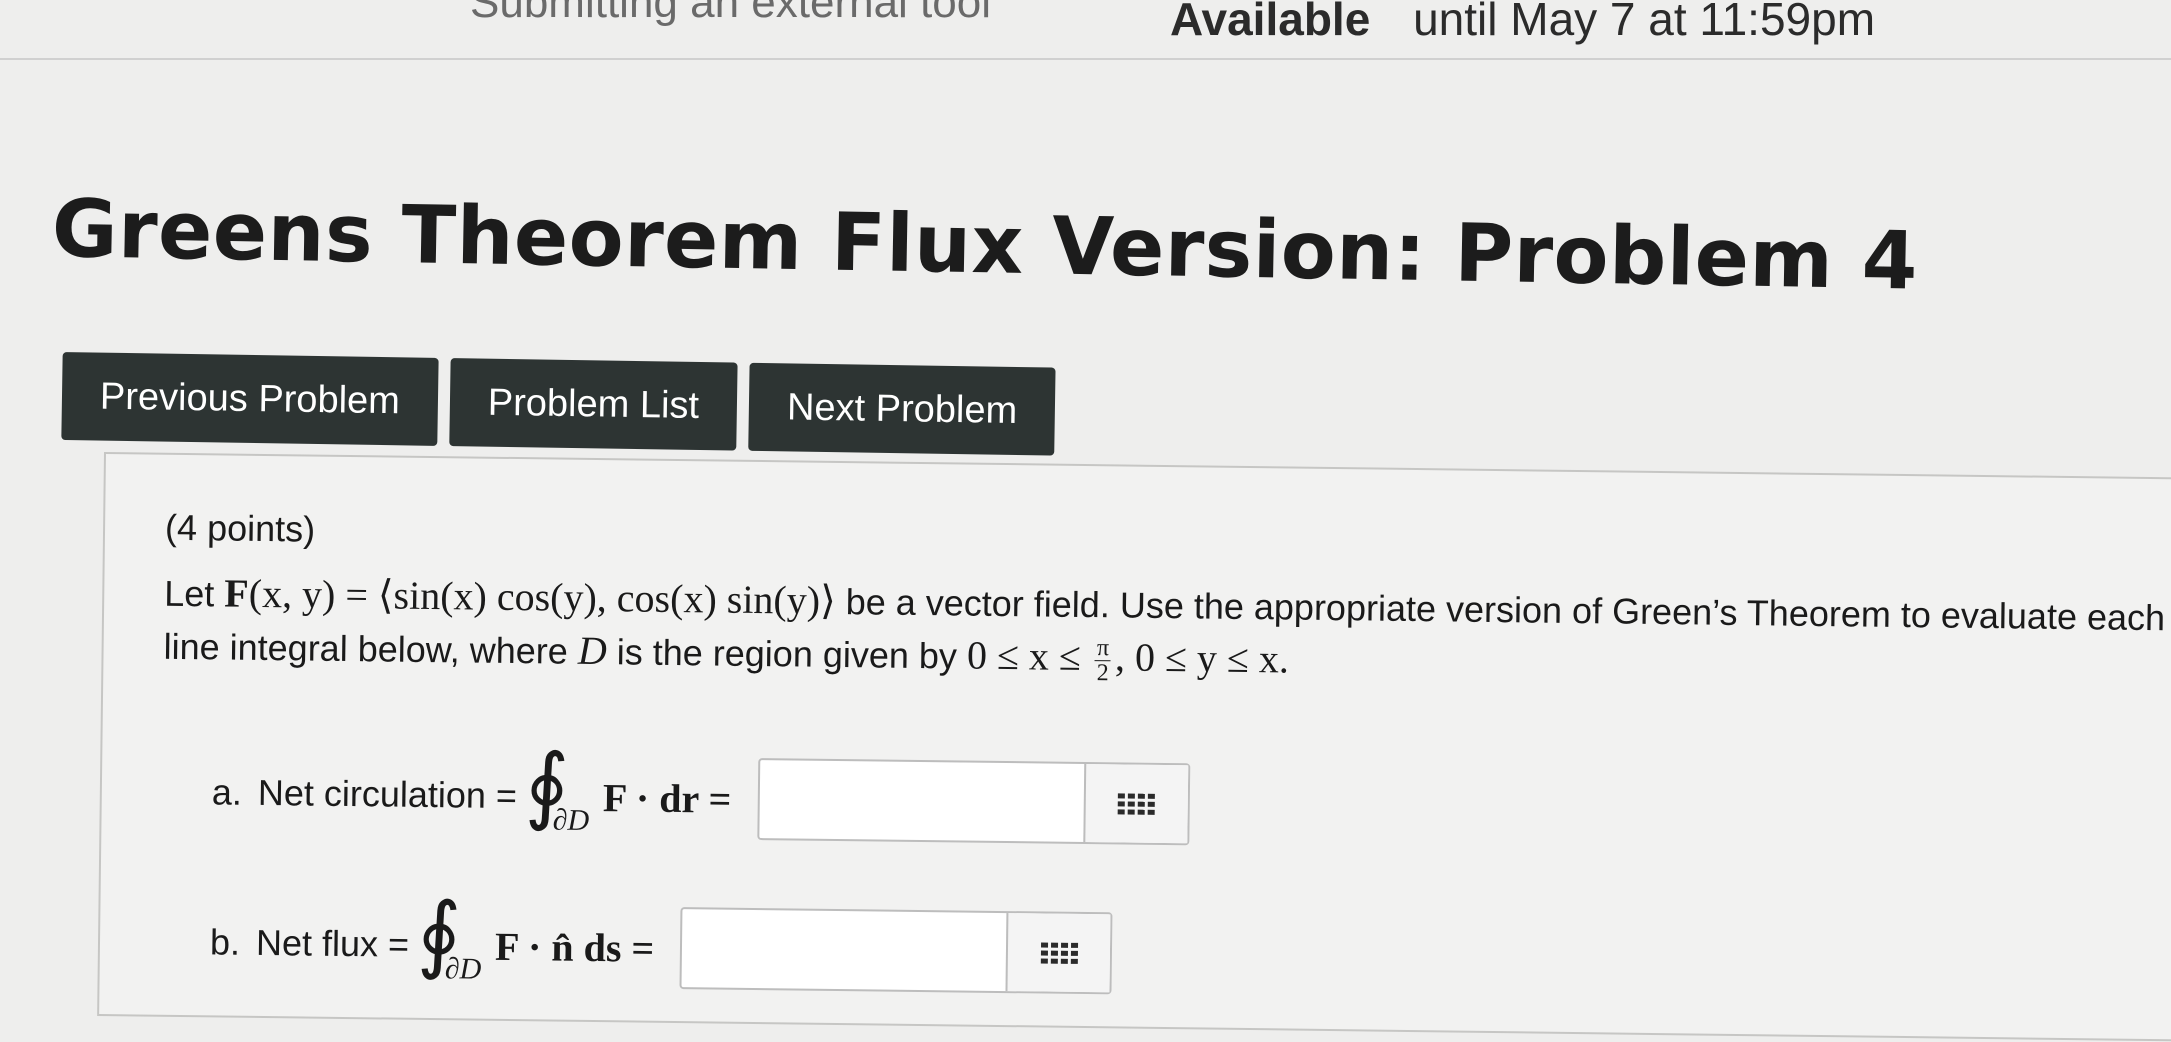  Describe the element at coordinates (1202, 658) in the screenshot. I see `region-condition-2: , 0 ≤ y ≤ x.` at that location.